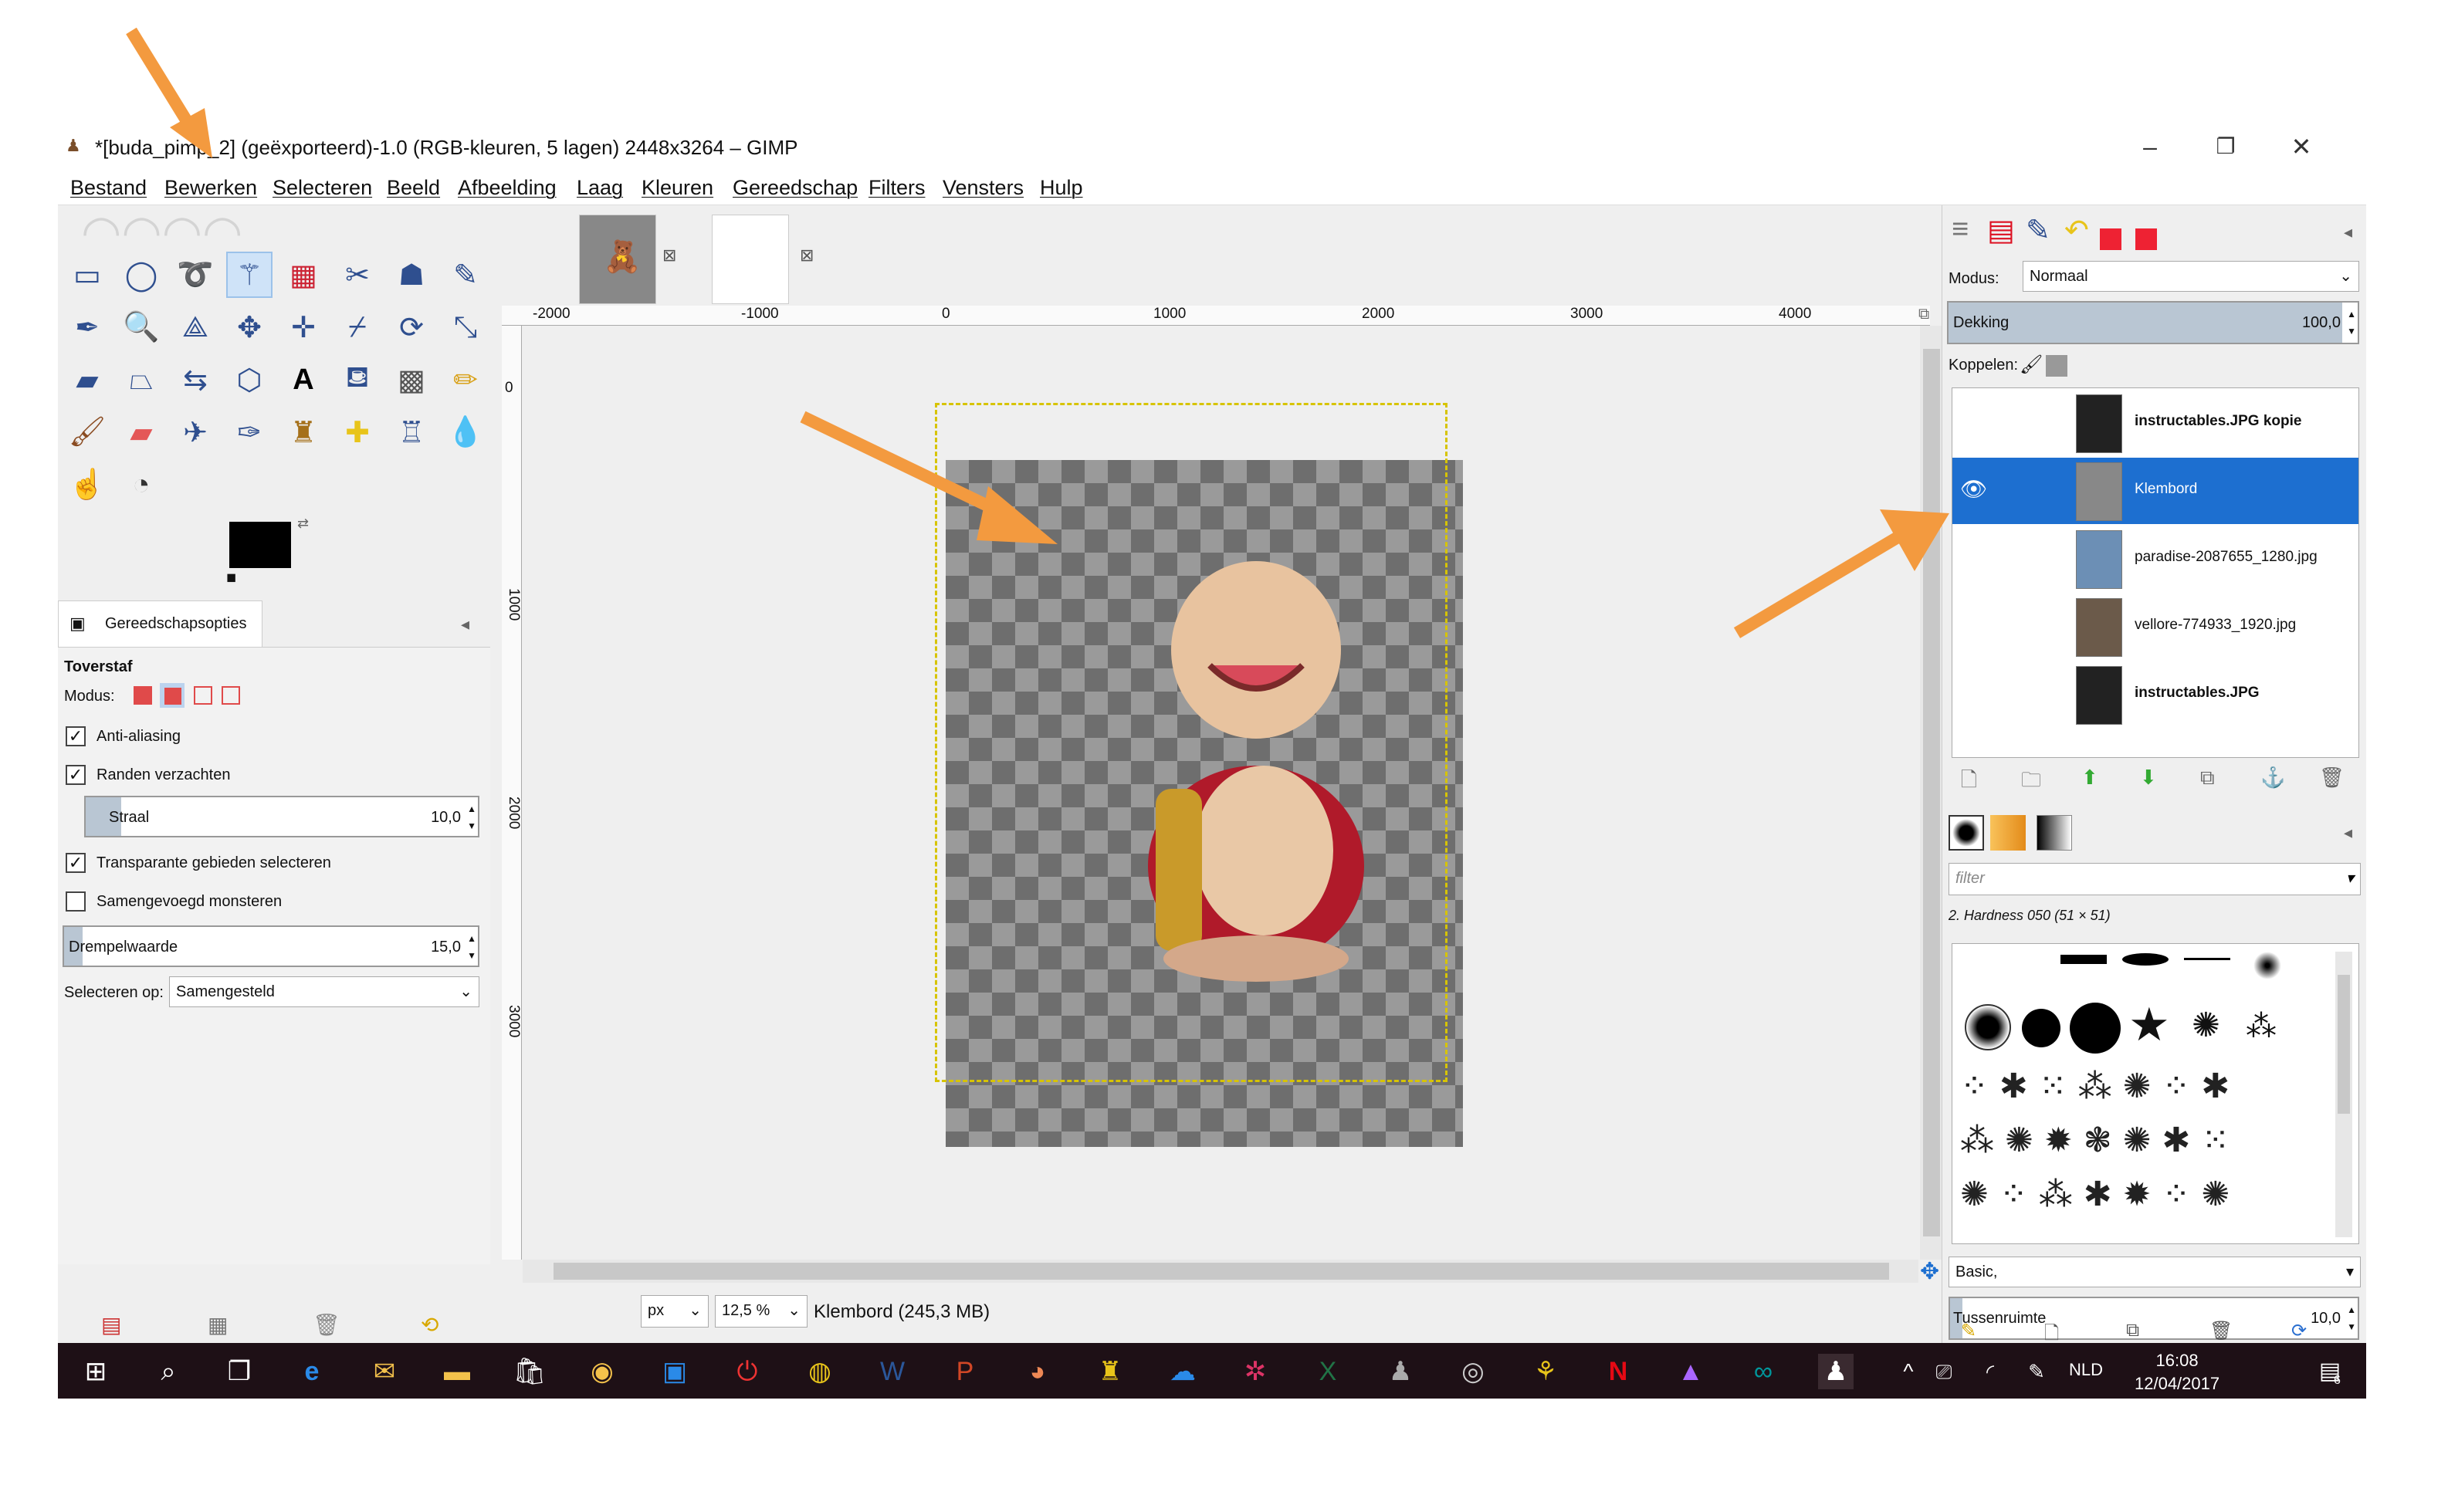 This screenshot has width=2448, height=1512. I want to click on delete-layer-icon: 🗑, so click(2332, 778).